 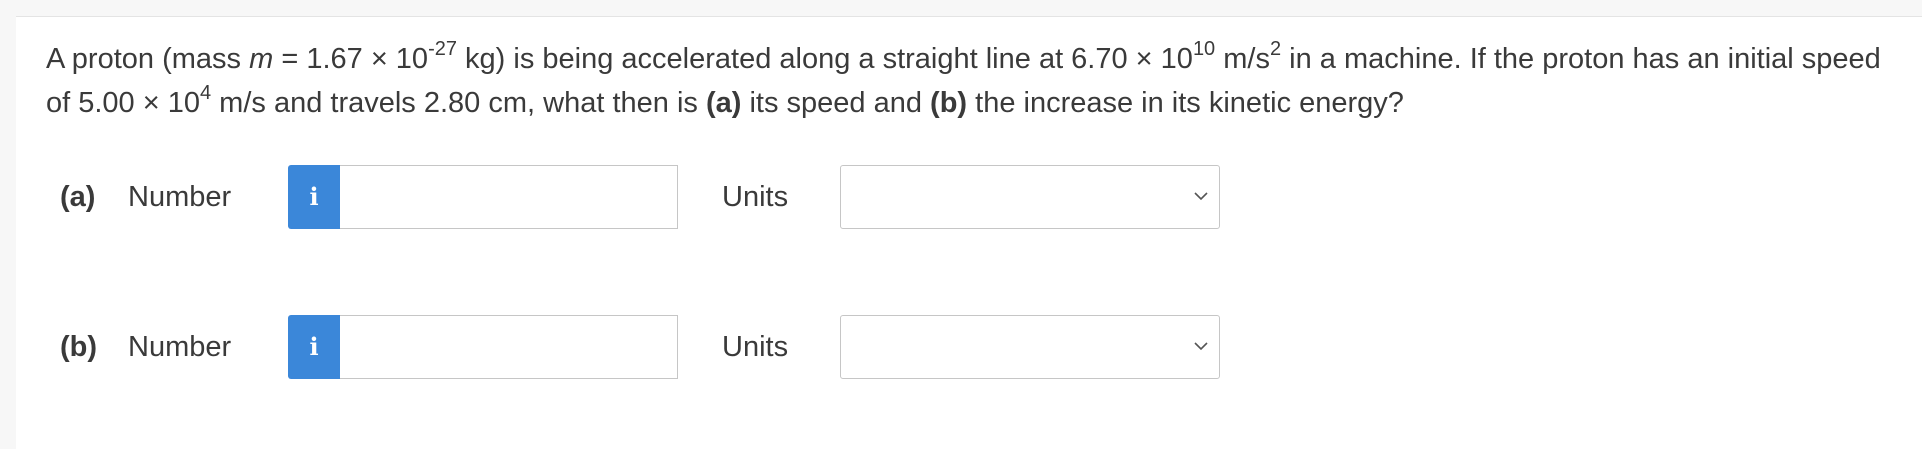 What do you see at coordinates (1275, 49) in the screenshot?
I see `exponent: 2` at bounding box center [1275, 49].